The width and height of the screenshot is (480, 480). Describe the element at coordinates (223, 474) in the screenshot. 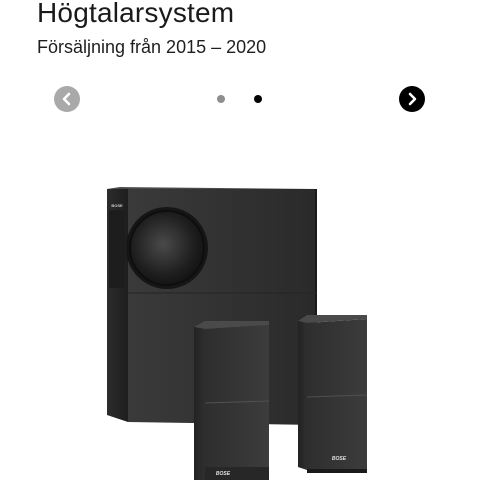

I see `brand-logo-left: BOSE` at that location.